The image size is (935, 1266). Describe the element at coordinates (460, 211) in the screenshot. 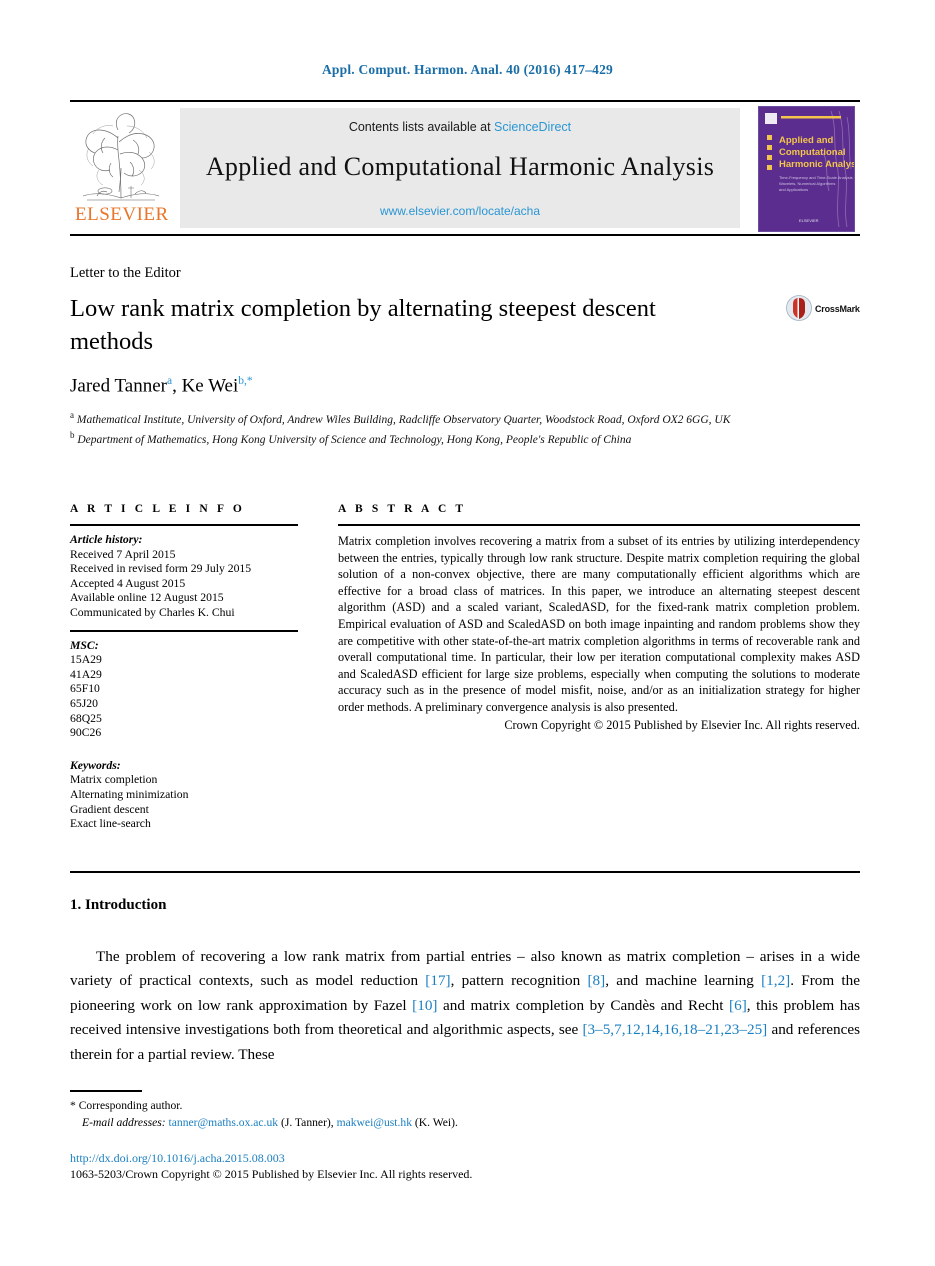

I see `journal-homepage-link: www.elsevier.com/locate/acha` at that location.